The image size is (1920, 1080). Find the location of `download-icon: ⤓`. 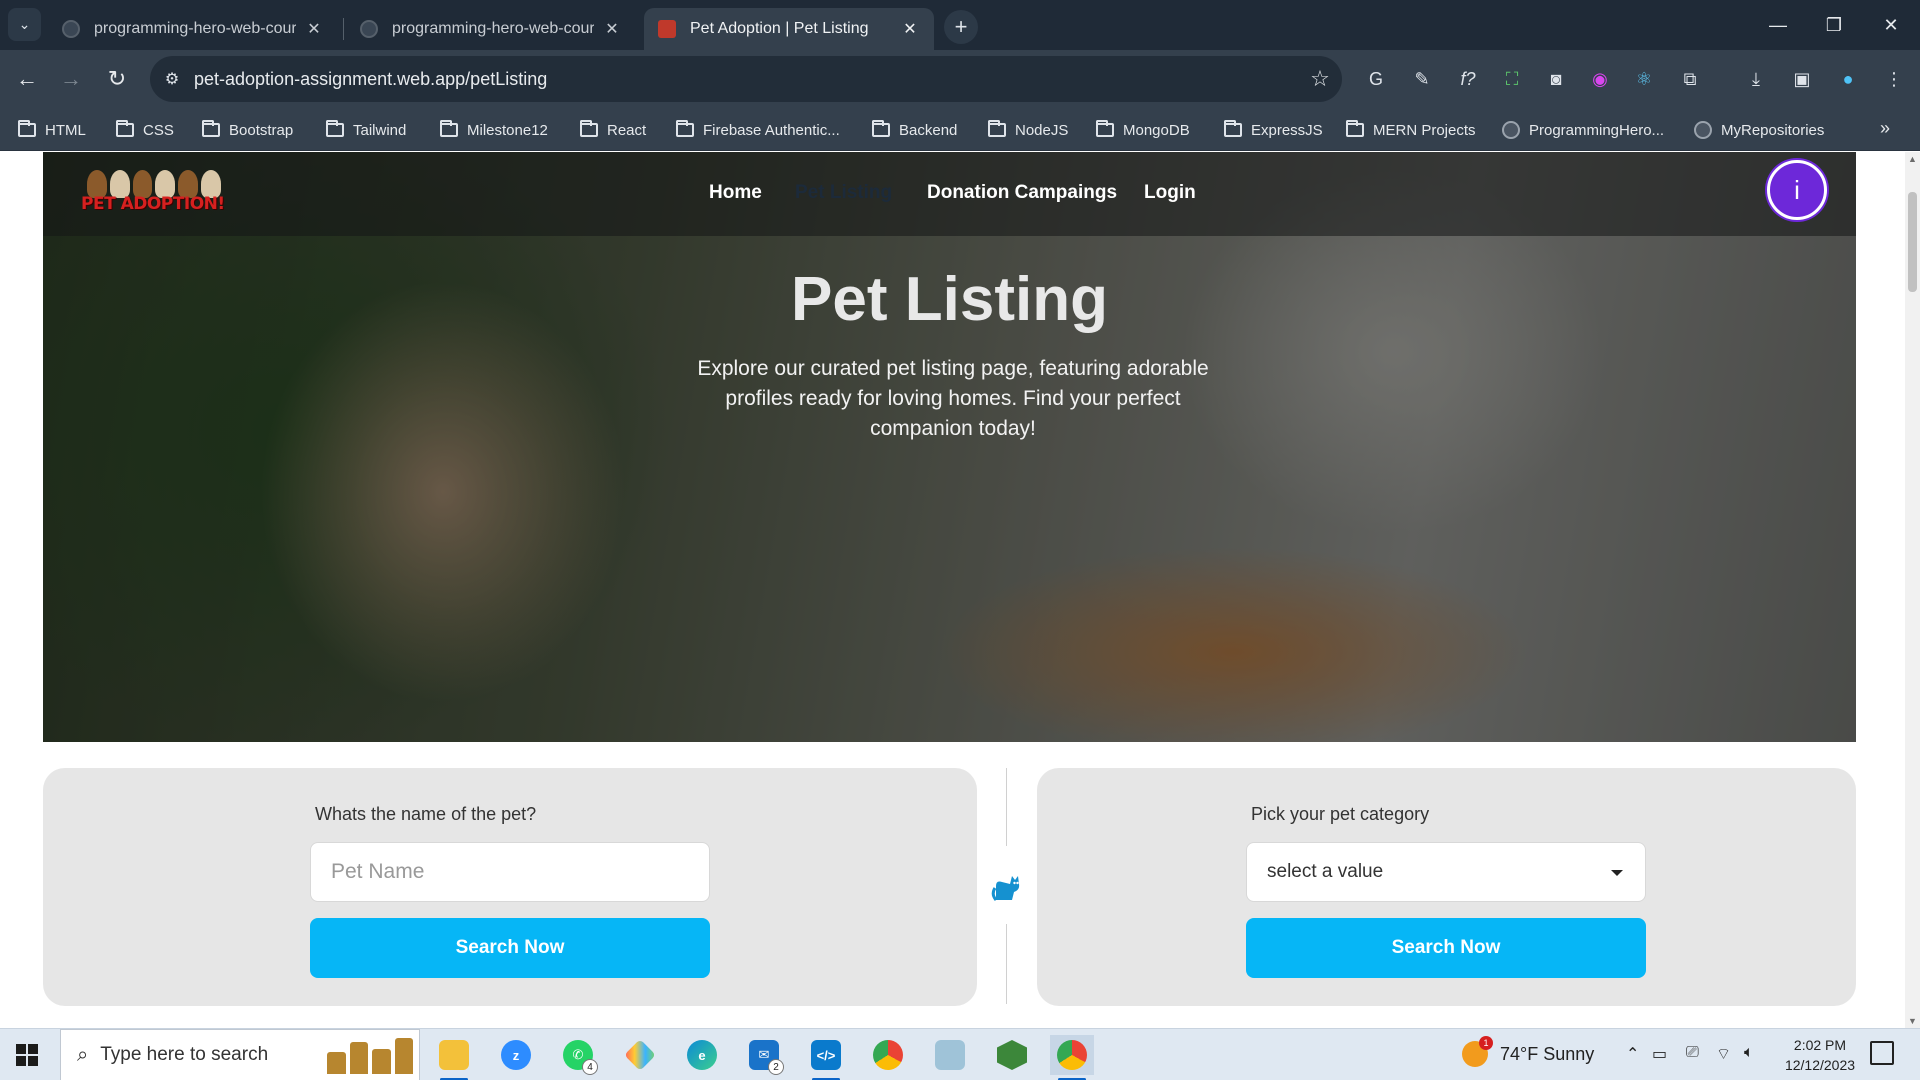

download-icon: ⤓ is located at coordinates (1756, 79).